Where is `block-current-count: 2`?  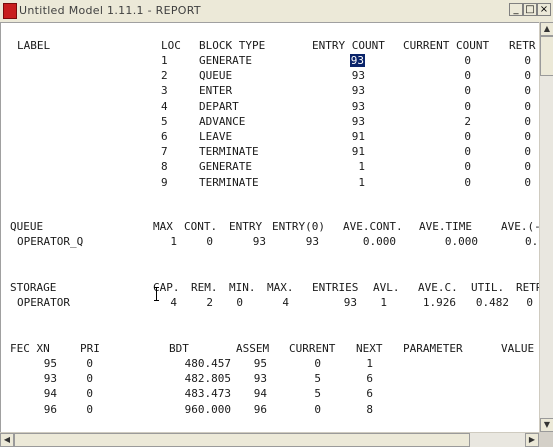
block-current-count: 2 is located at coordinates (467, 121).